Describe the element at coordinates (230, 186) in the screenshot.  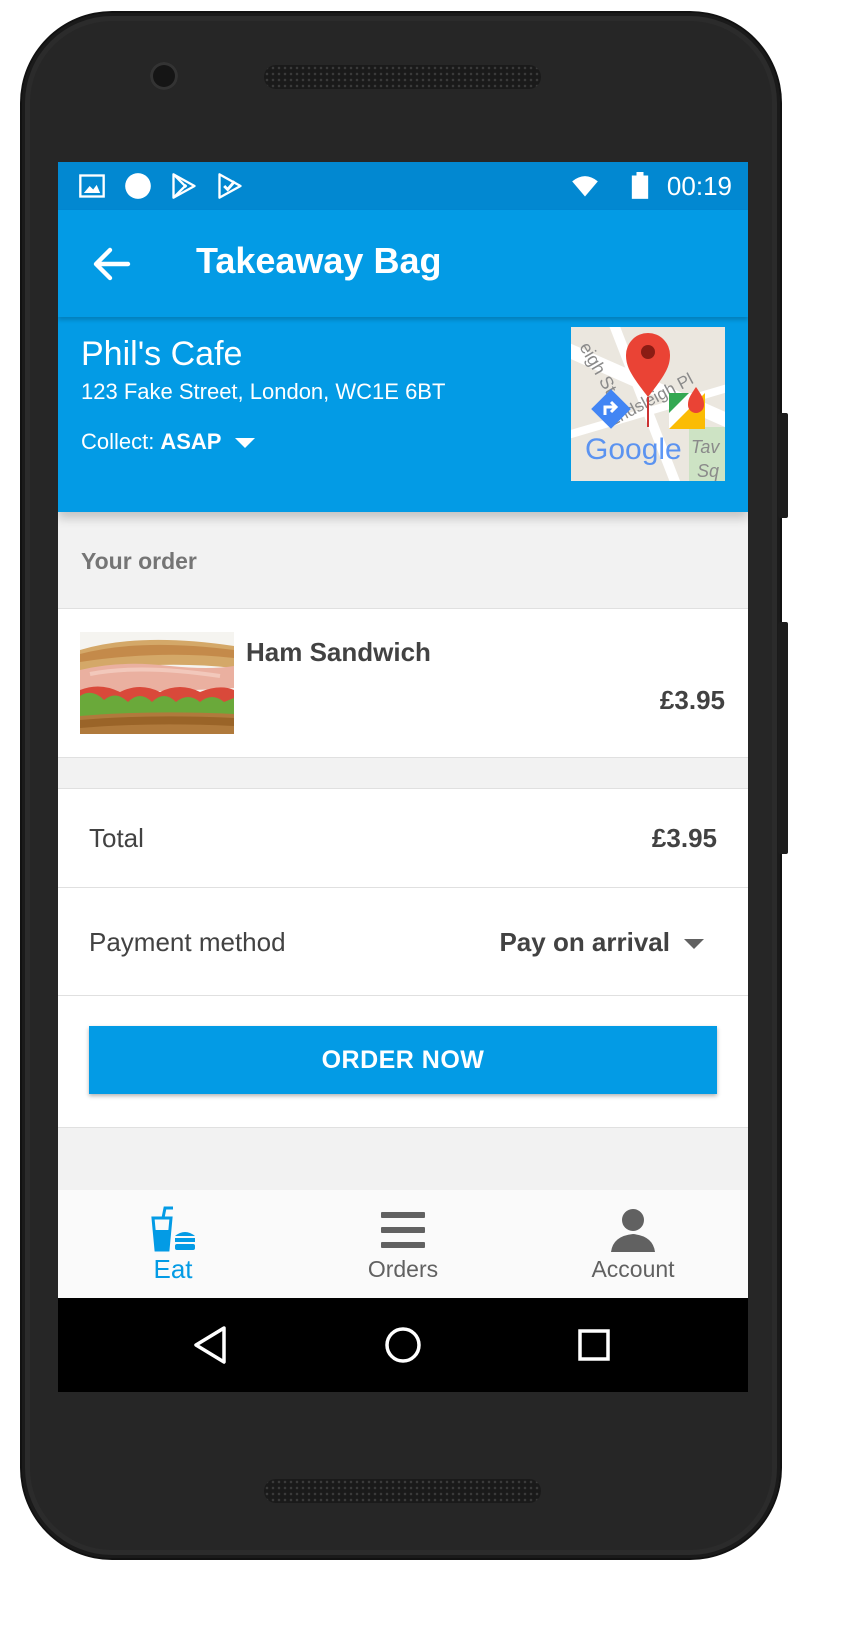
I see `task-check-icon` at that location.